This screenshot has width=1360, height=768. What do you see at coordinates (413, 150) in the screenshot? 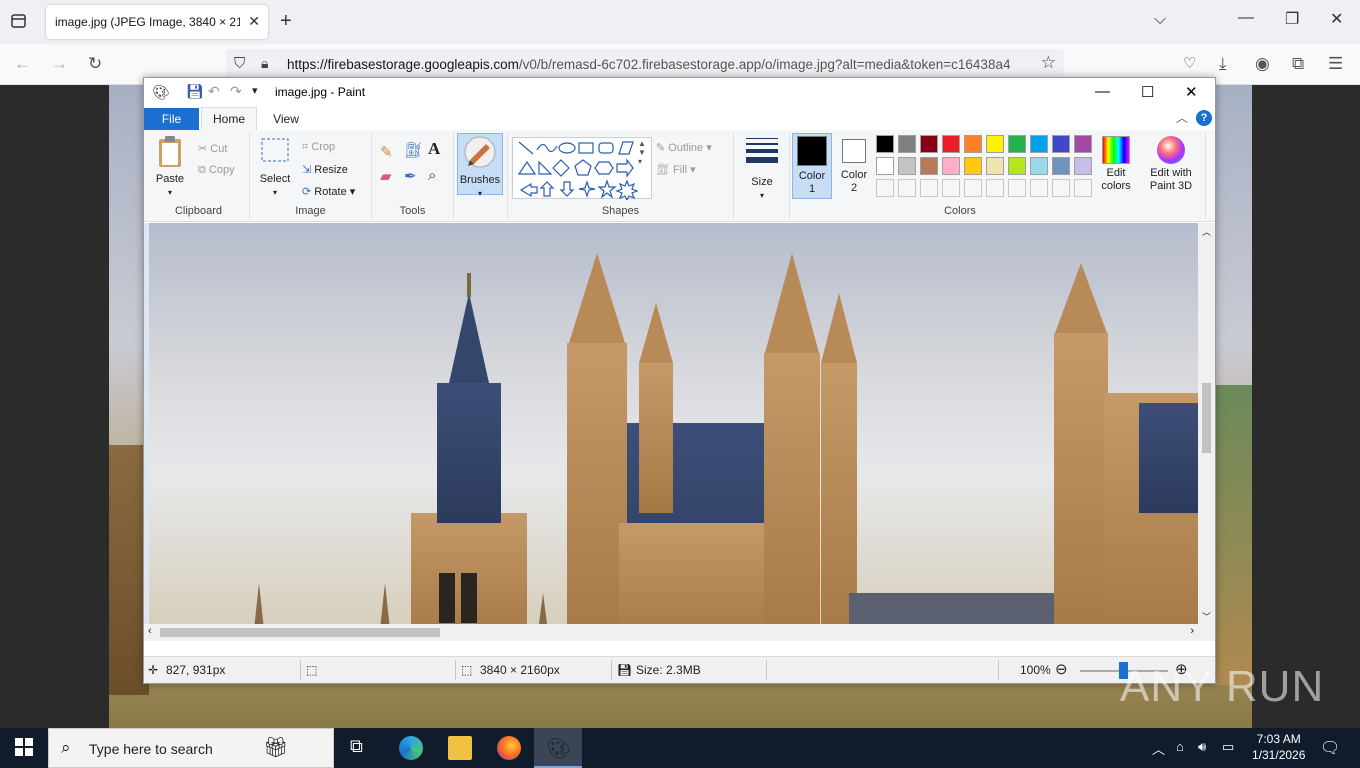
I see `fill-bucket-icon: ⛽︎` at bounding box center [413, 150].